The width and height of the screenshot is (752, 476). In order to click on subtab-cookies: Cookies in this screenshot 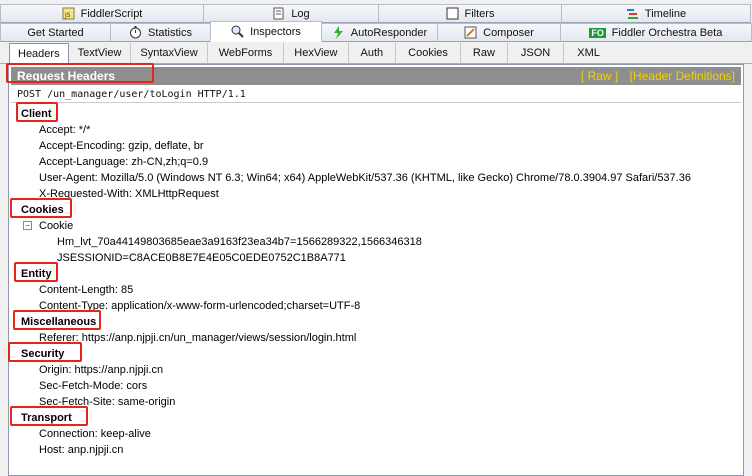, I will do `click(428, 53)`.